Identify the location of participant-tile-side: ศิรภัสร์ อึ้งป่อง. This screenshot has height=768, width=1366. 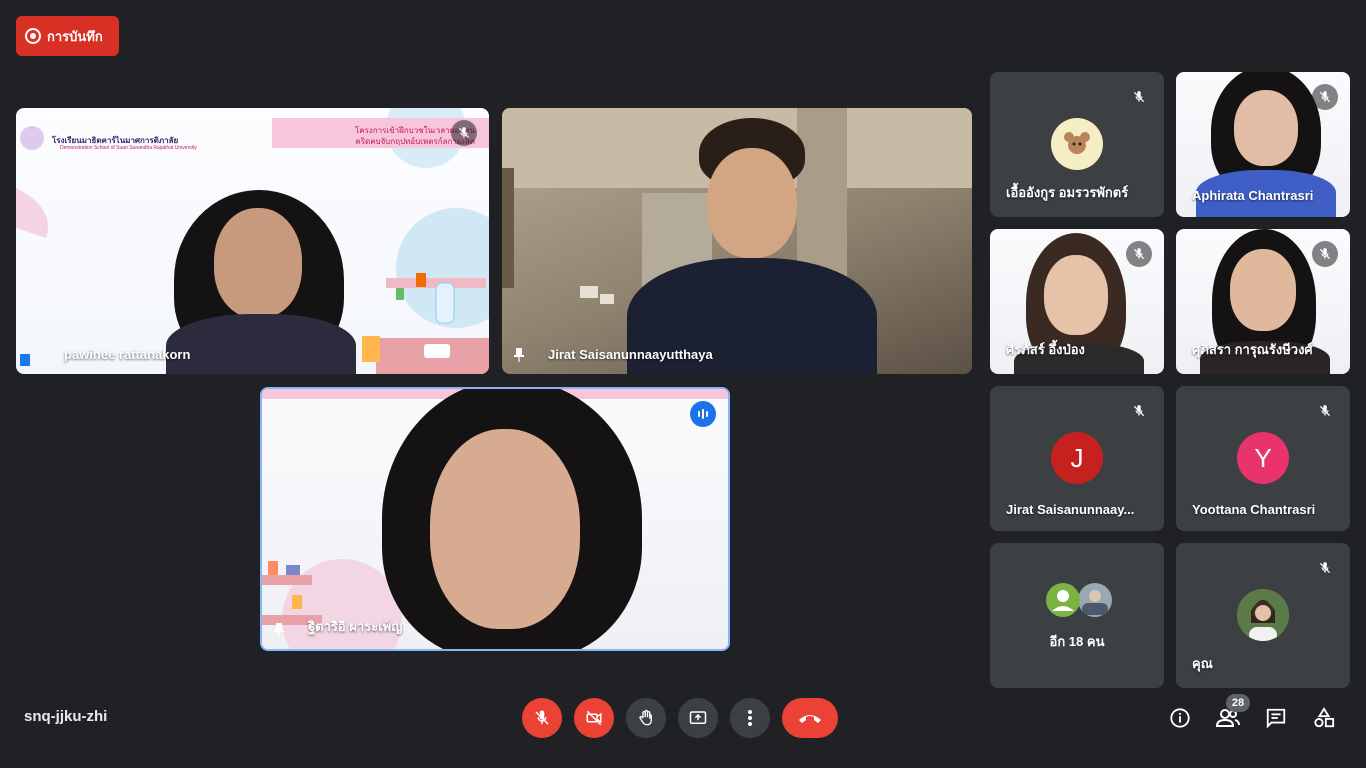
(1077, 301).